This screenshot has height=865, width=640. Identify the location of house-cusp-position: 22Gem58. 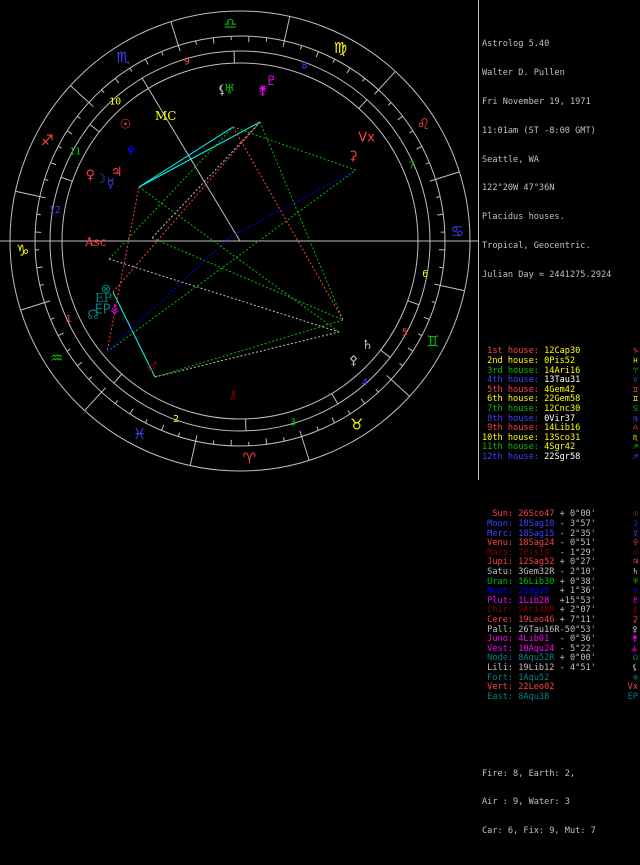
(562, 399).